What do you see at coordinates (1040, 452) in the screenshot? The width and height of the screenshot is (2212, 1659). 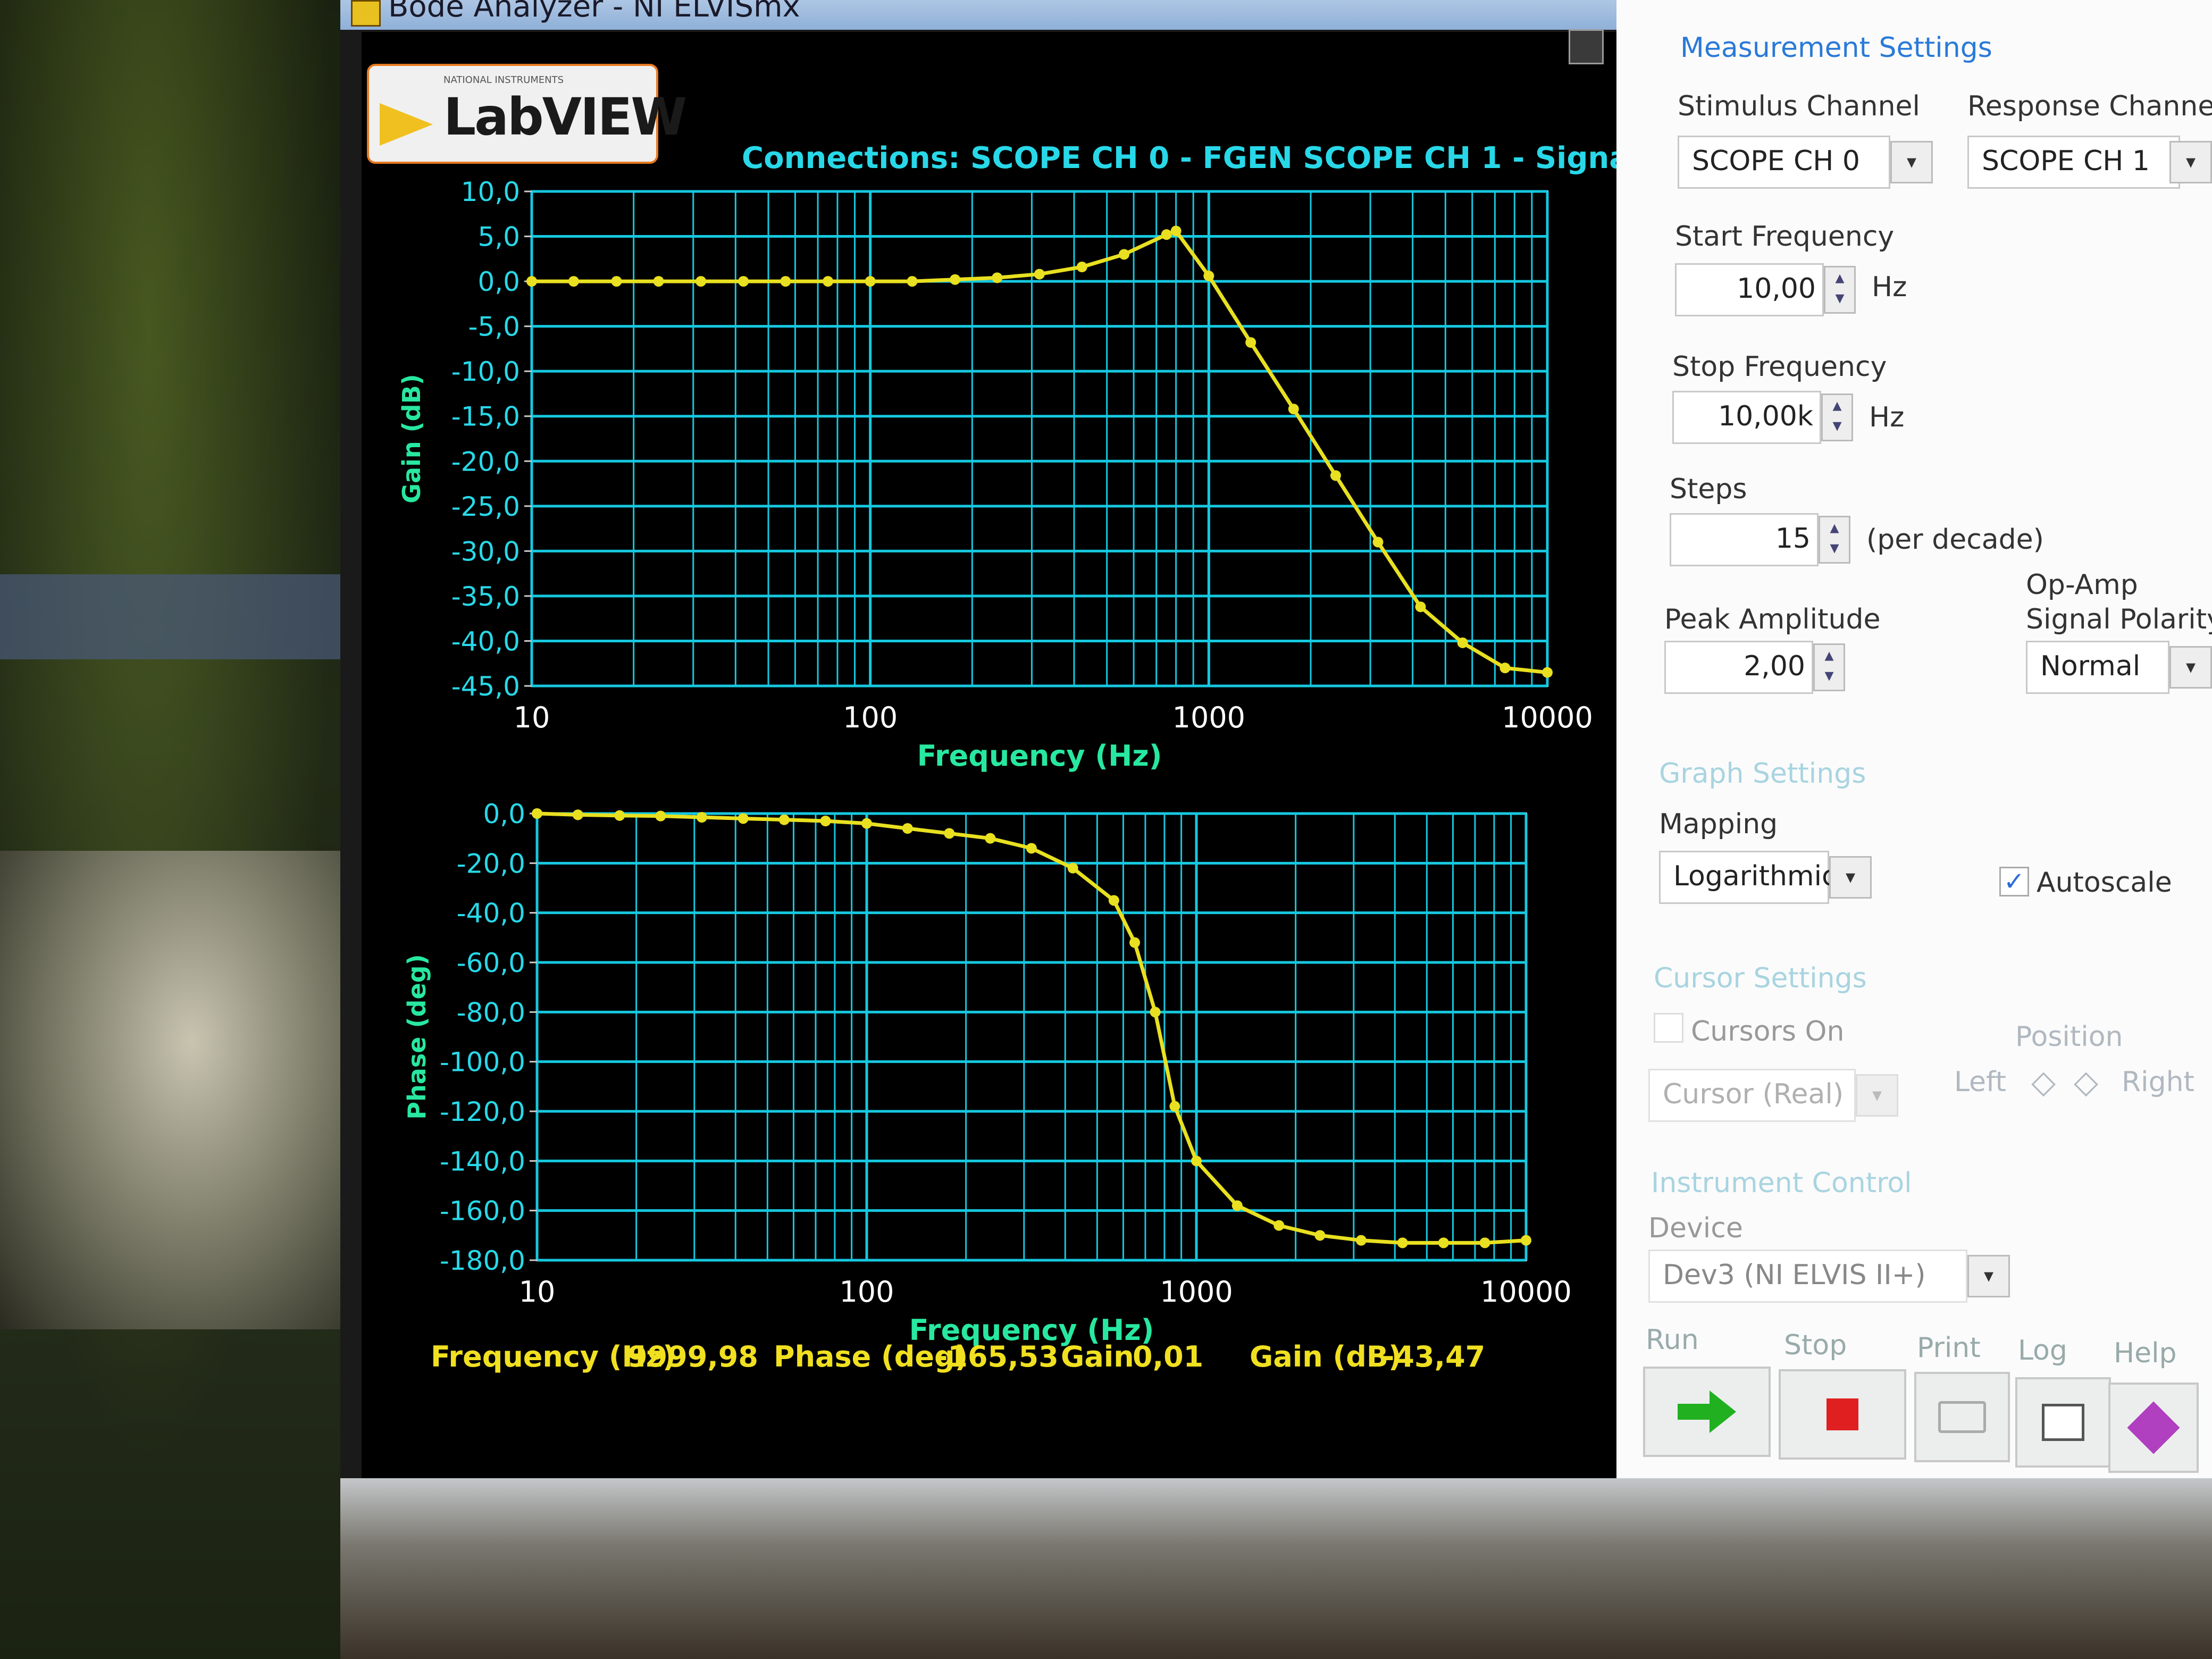 I see `gain-trace` at bounding box center [1040, 452].